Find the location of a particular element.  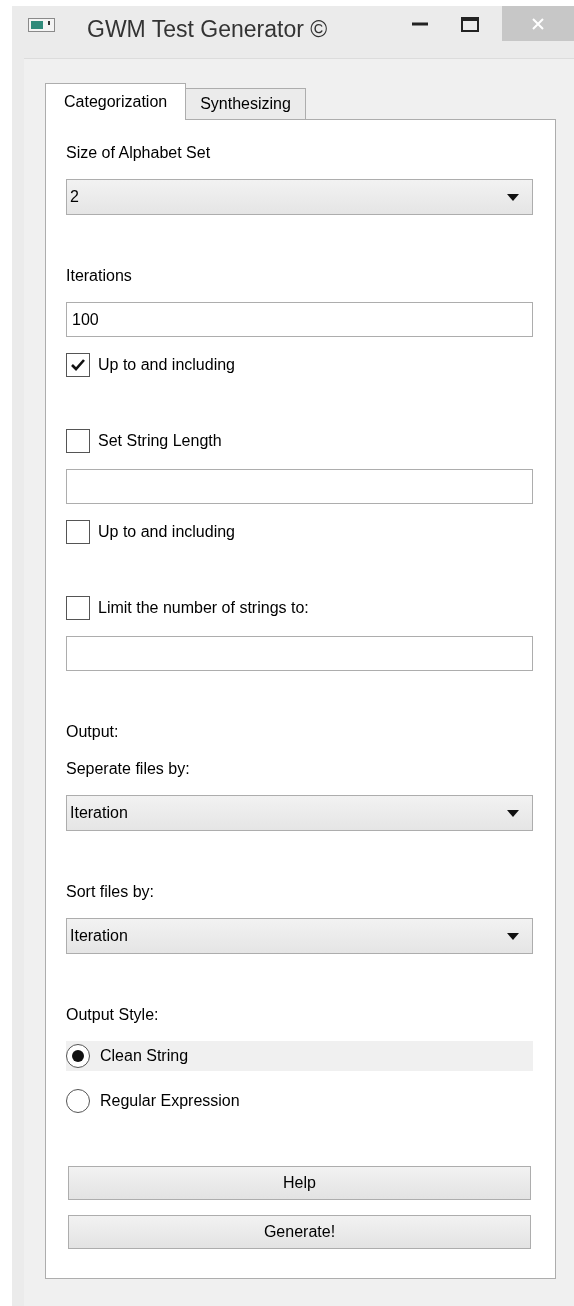

button: Help is located at coordinates (299, 1183).